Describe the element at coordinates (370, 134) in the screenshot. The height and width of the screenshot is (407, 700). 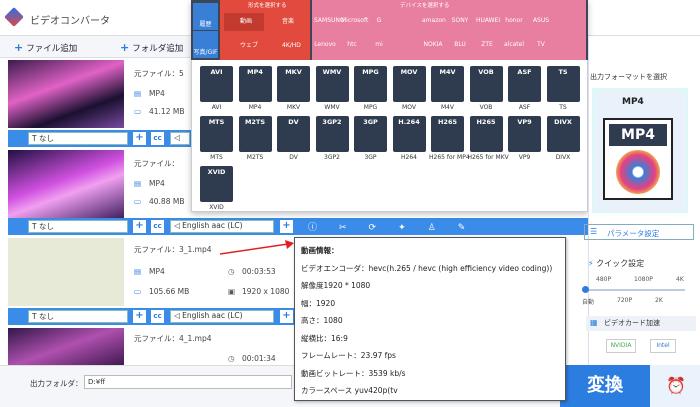
I see `format-icon: 3GP` at that location.